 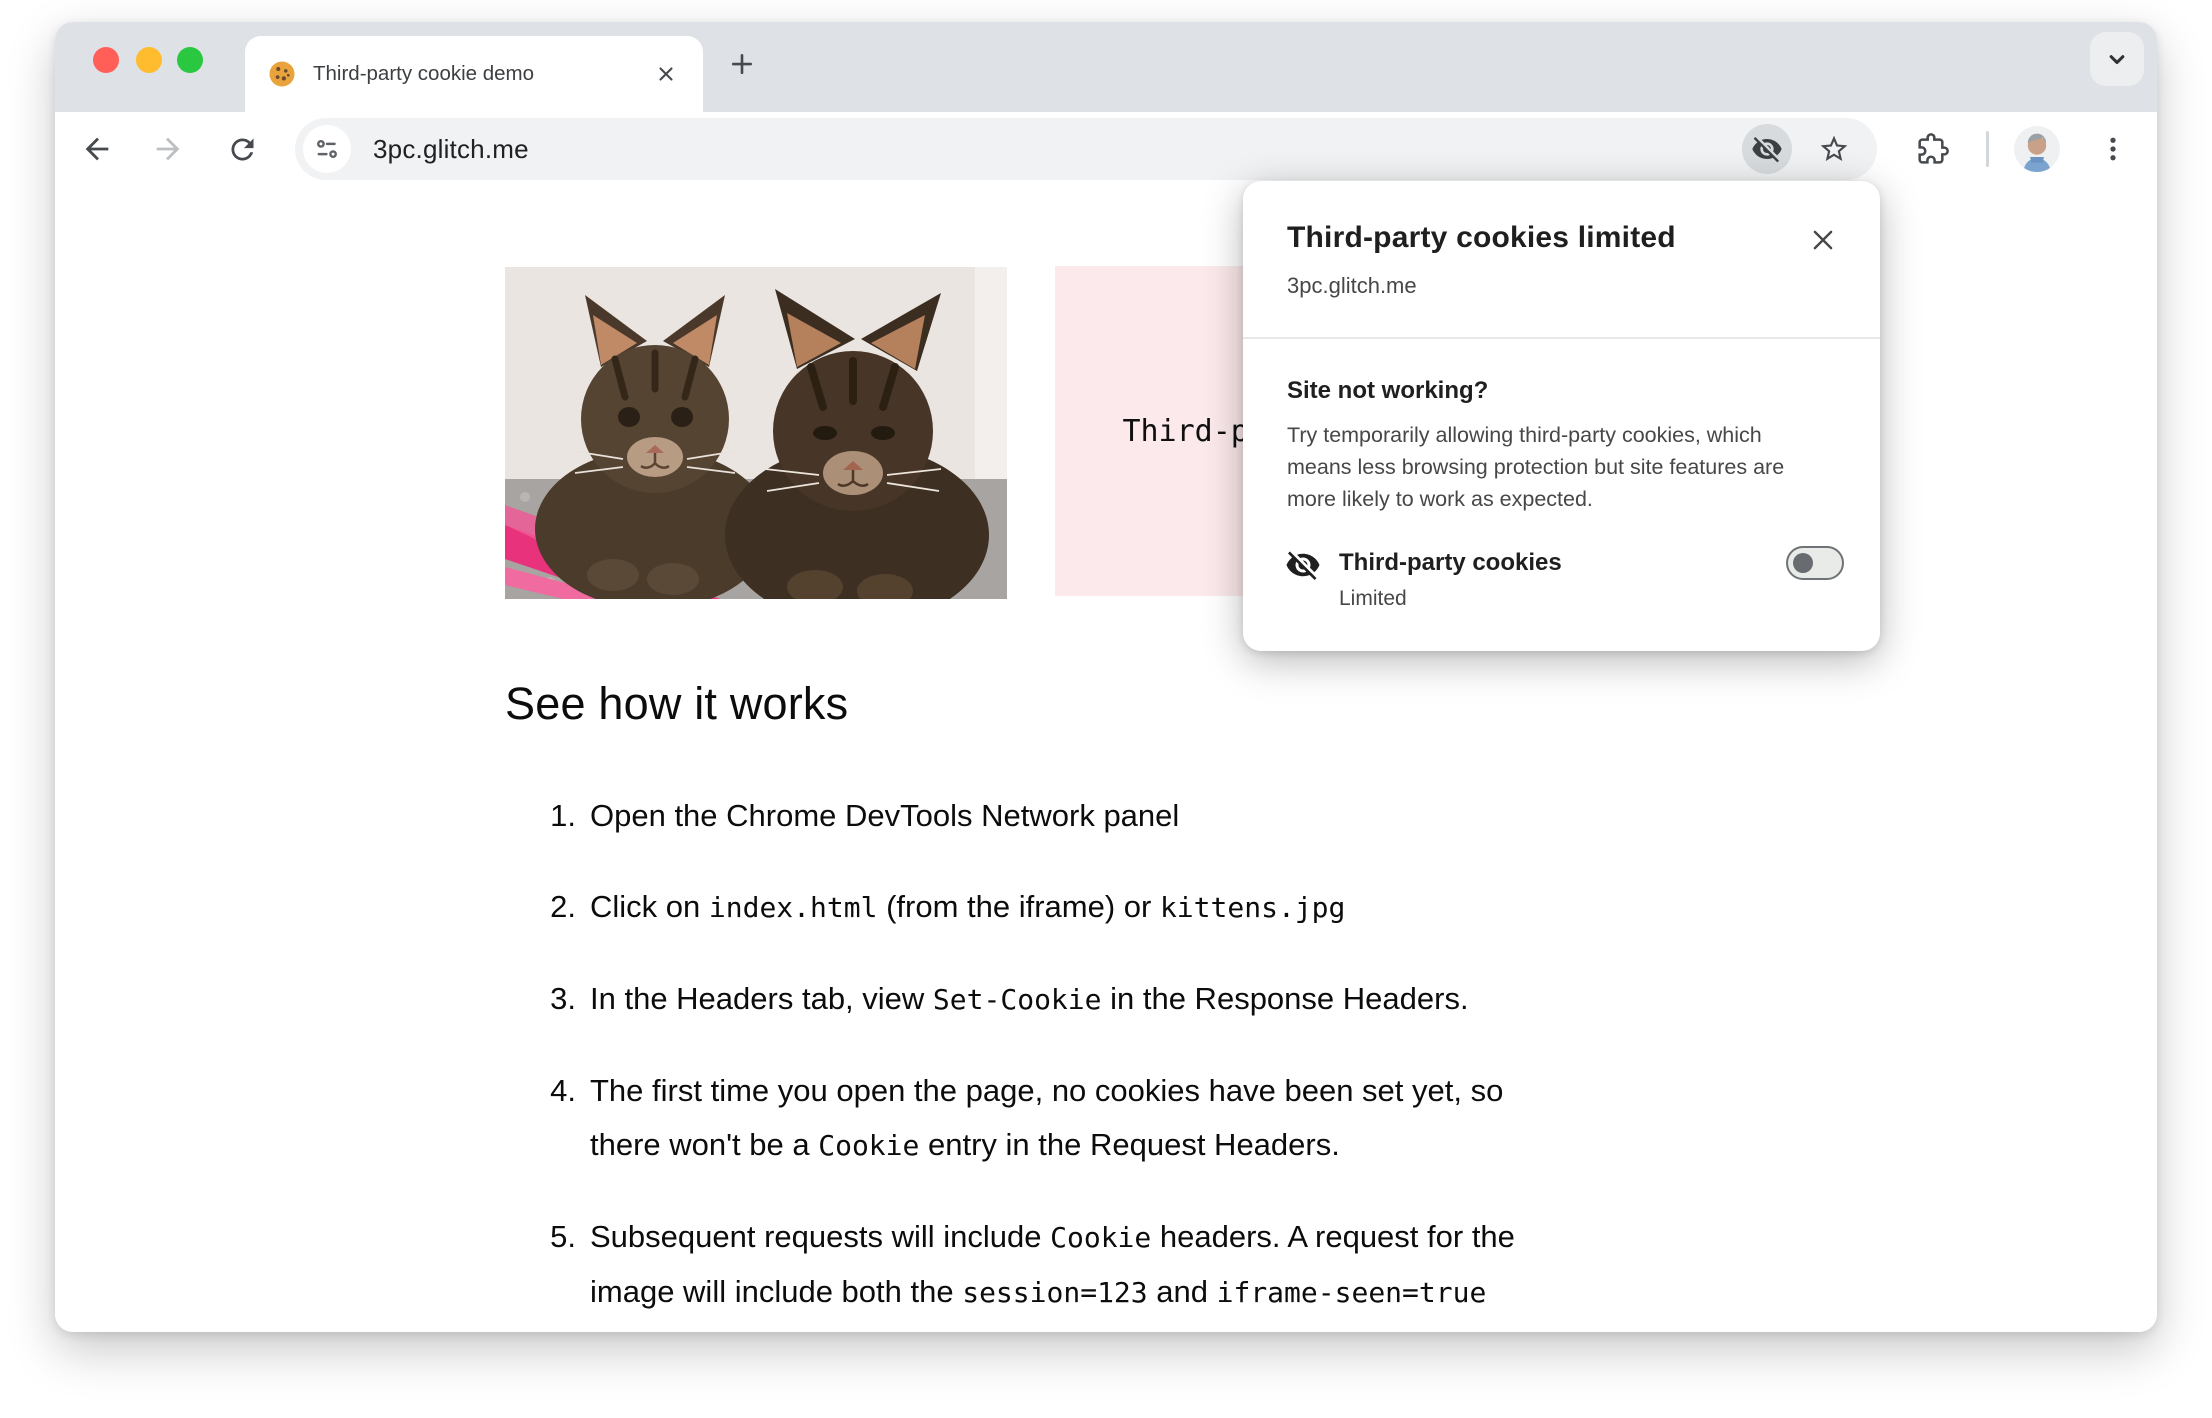 I want to click on list-marker: 2., so click(x=563, y=906).